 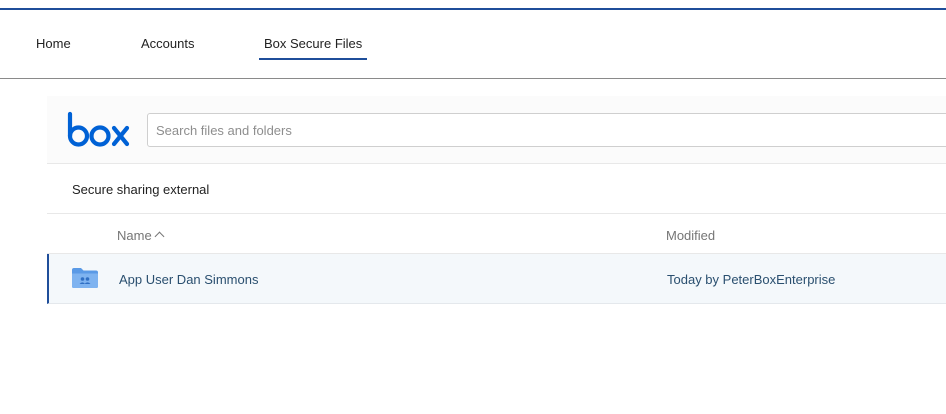 What do you see at coordinates (496, 189) in the screenshot?
I see `breadcrumb-bar: Secure sharing external` at bounding box center [496, 189].